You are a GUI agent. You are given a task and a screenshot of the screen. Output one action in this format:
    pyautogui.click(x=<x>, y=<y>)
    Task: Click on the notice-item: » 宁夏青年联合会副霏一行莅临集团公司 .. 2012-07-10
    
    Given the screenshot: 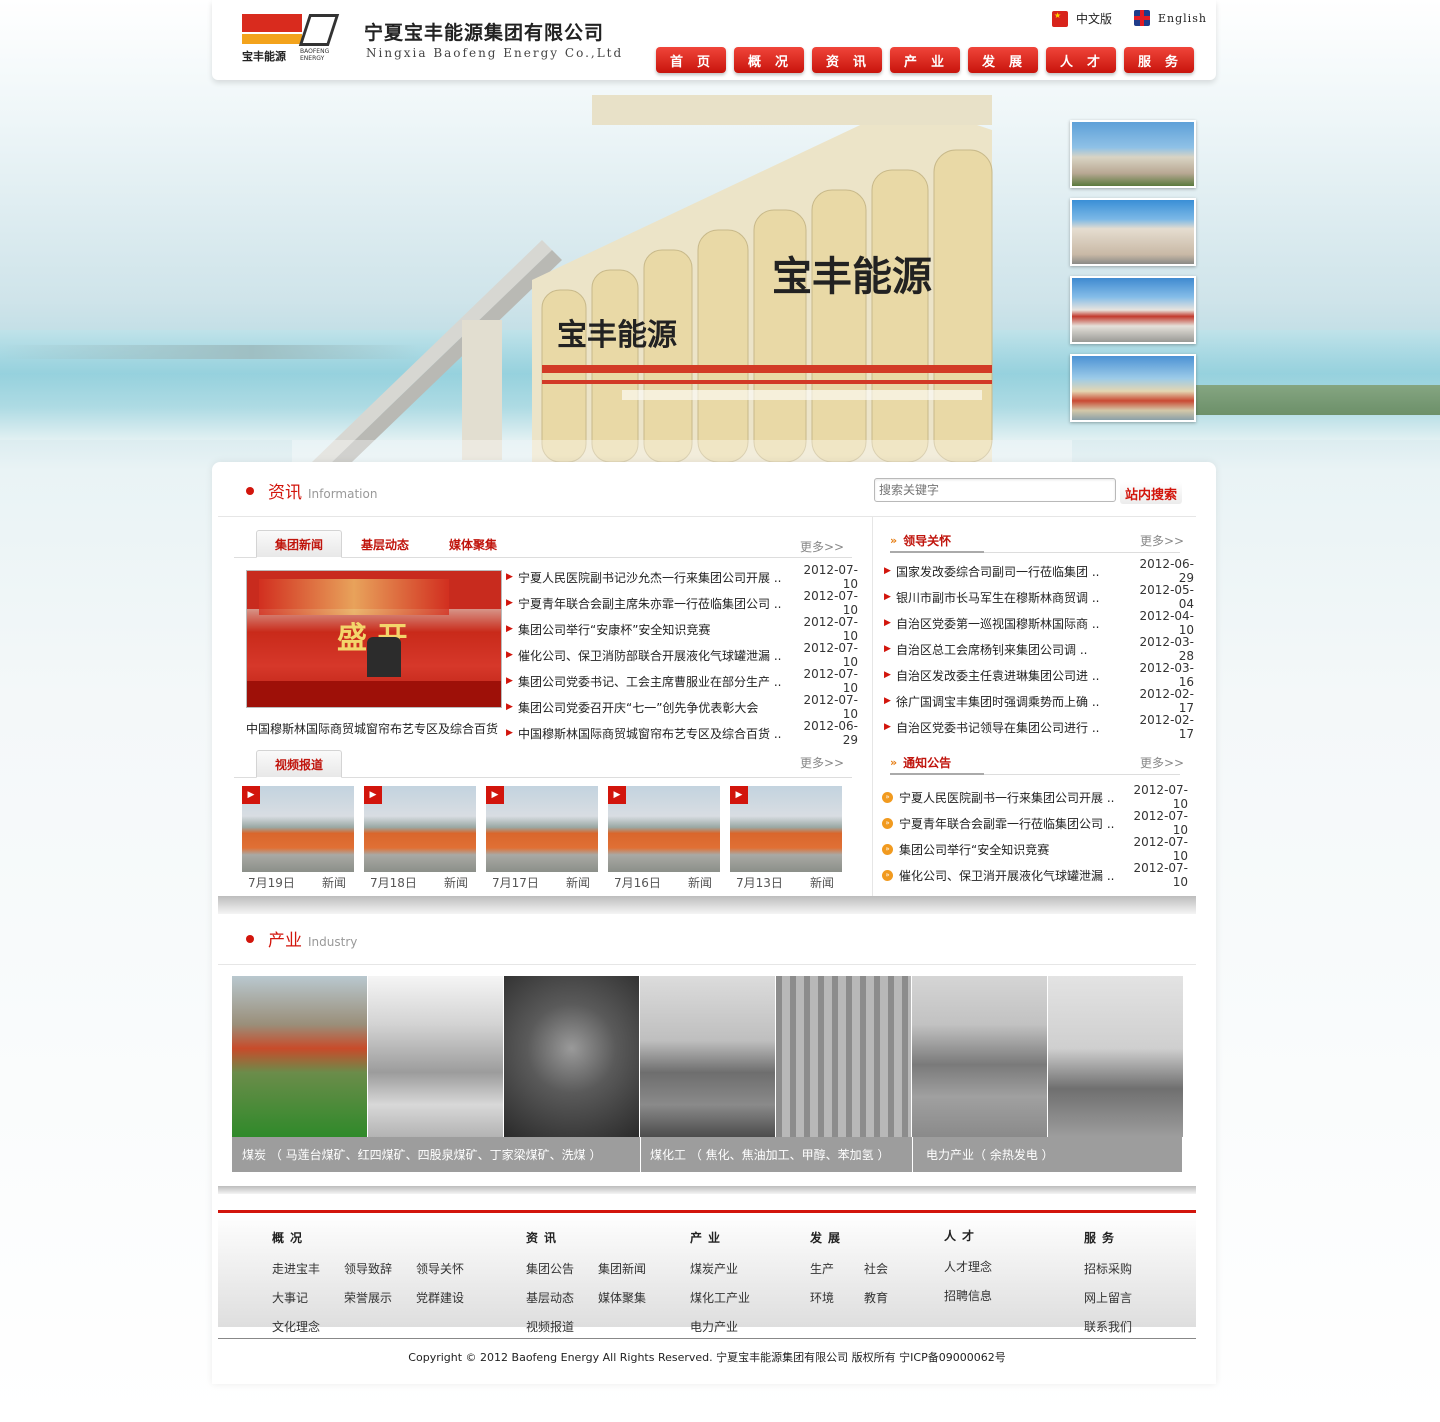 What is the action you would take?
    pyautogui.click(x=1035, y=823)
    